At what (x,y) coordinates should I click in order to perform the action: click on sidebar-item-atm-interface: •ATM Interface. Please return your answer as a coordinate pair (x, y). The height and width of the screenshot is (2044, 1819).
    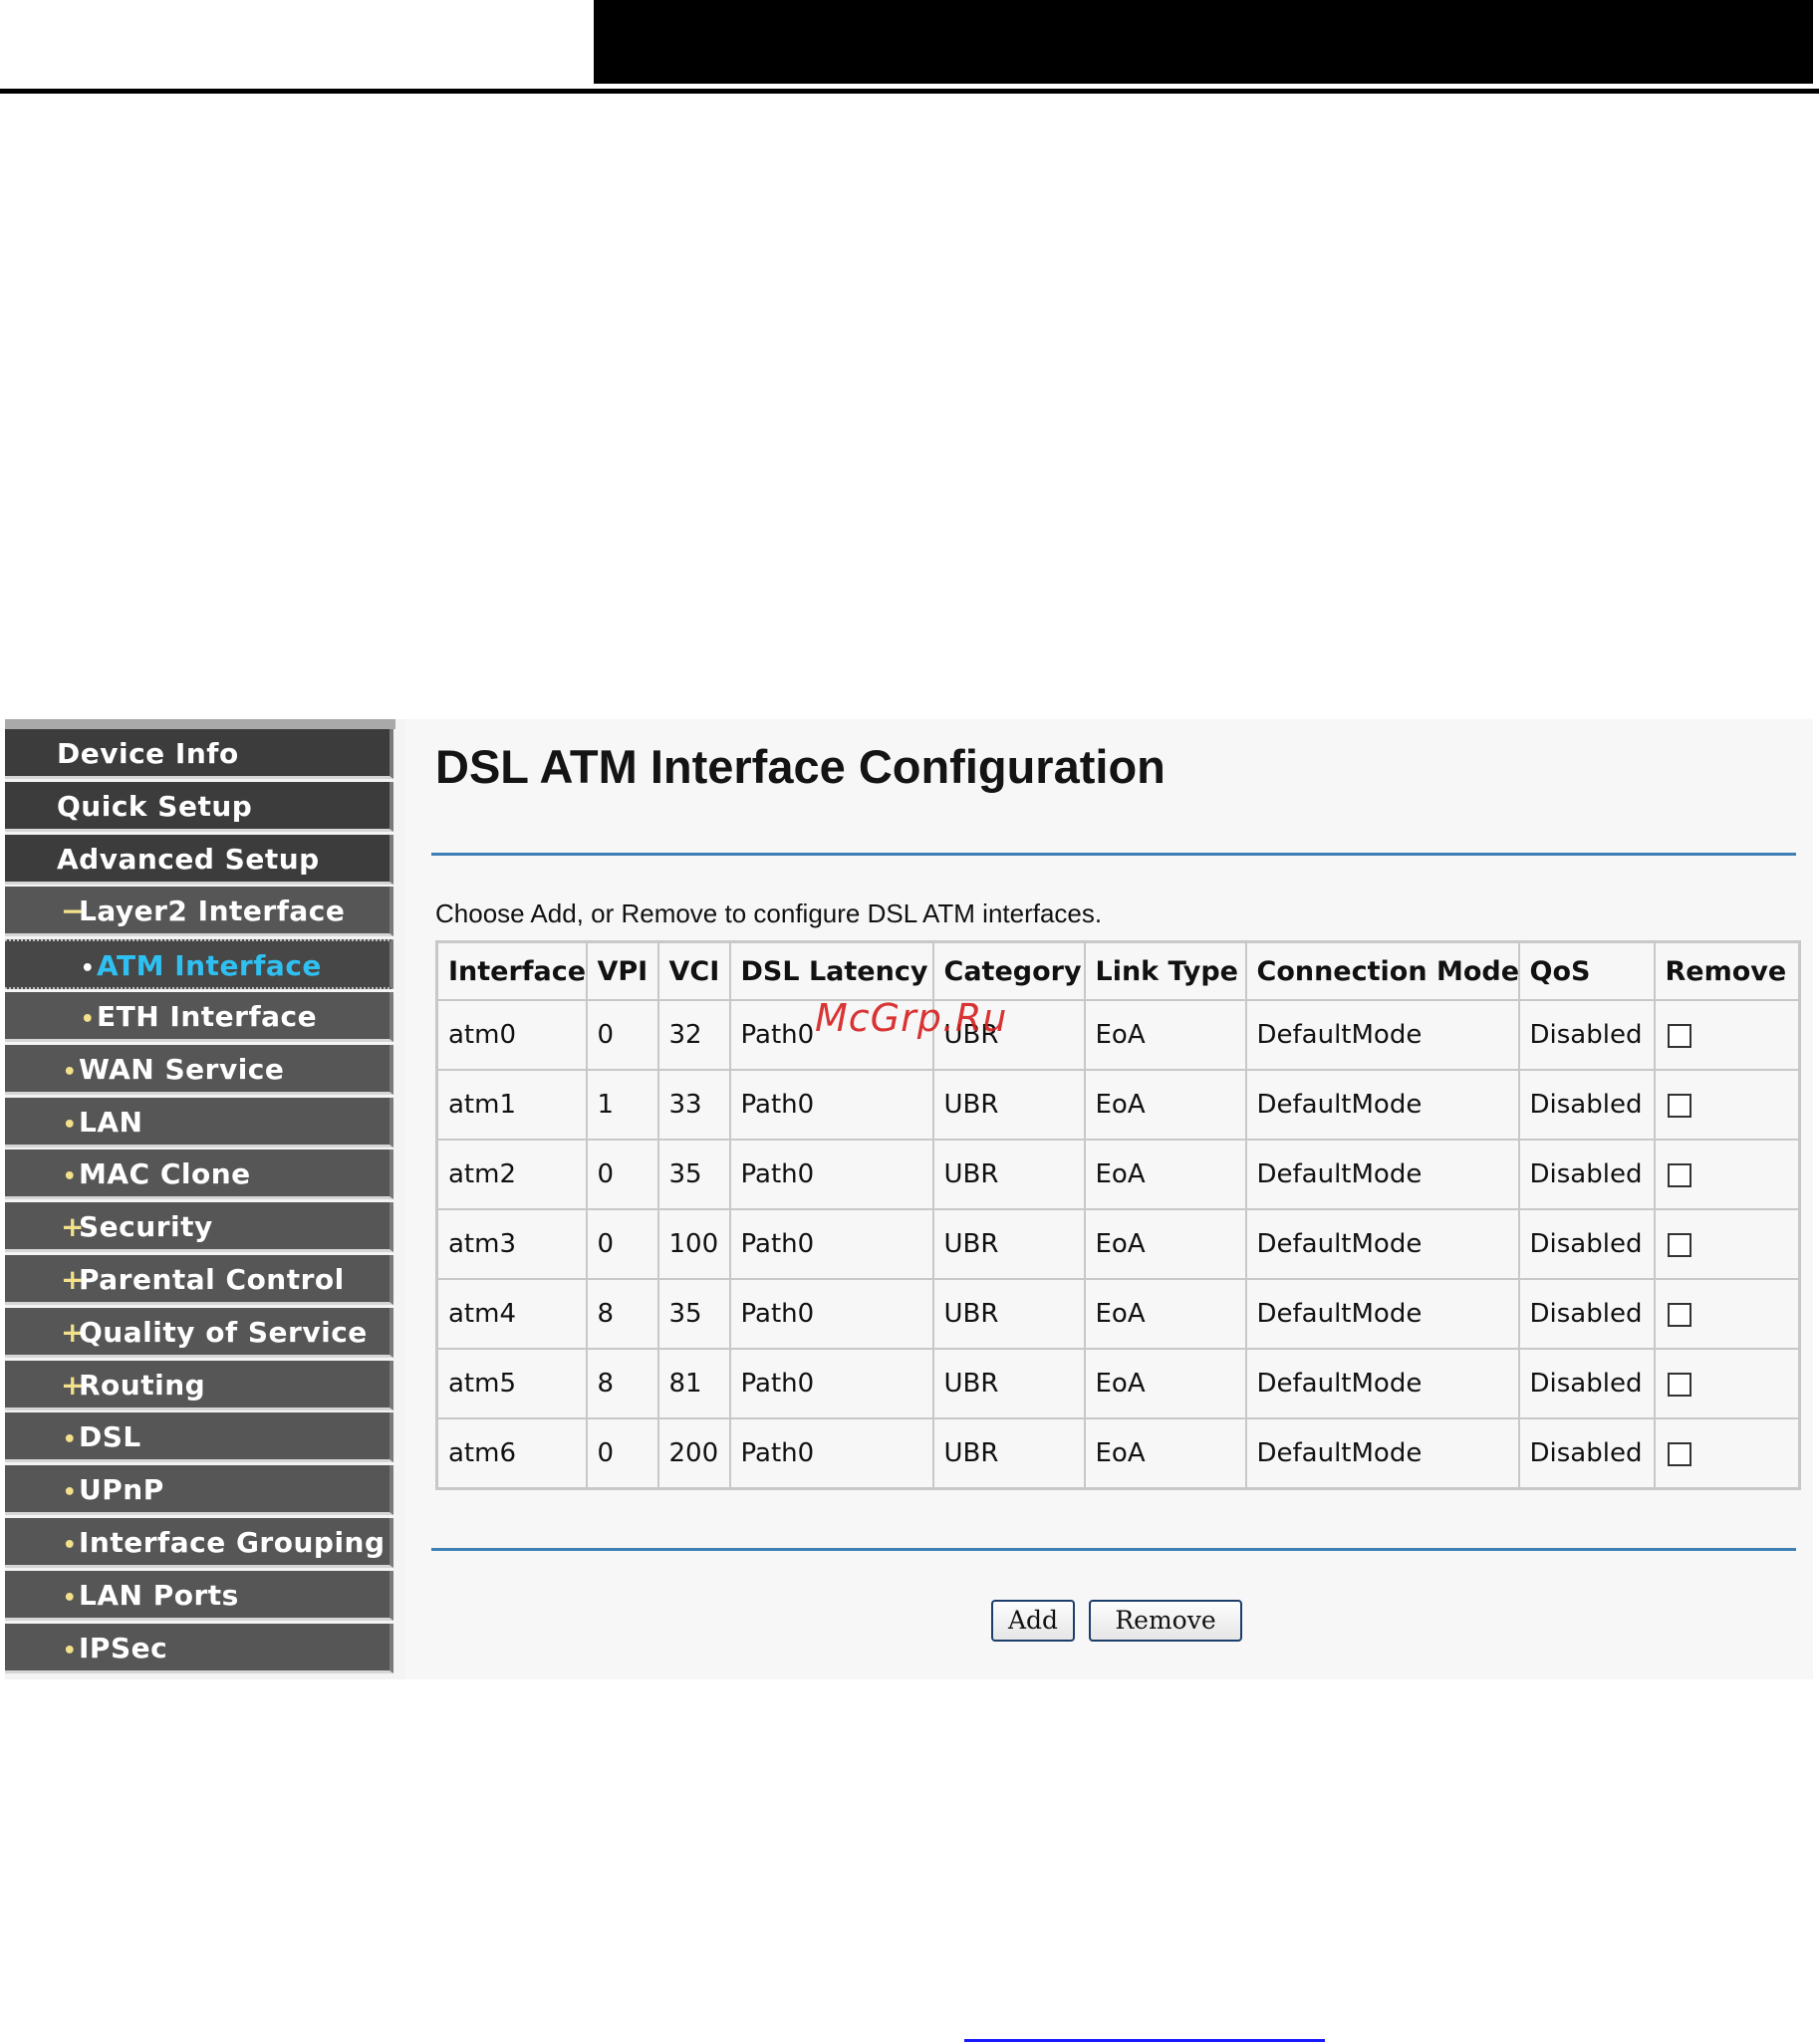
    Looking at the image, I should click on (199, 965).